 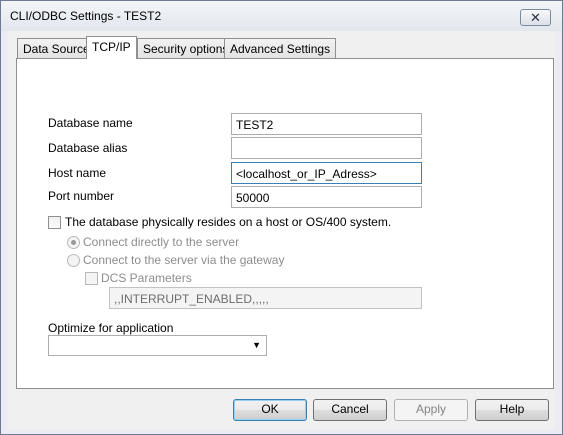 What do you see at coordinates (111, 47) in the screenshot?
I see `tab-tcp-ip: TCP/IP` at bounding box center [111, 47].